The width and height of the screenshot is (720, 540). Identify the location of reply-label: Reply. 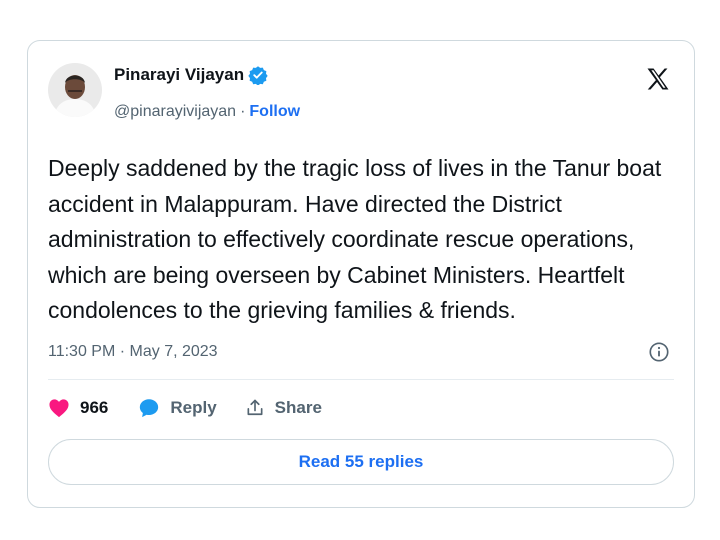
(193, 407).